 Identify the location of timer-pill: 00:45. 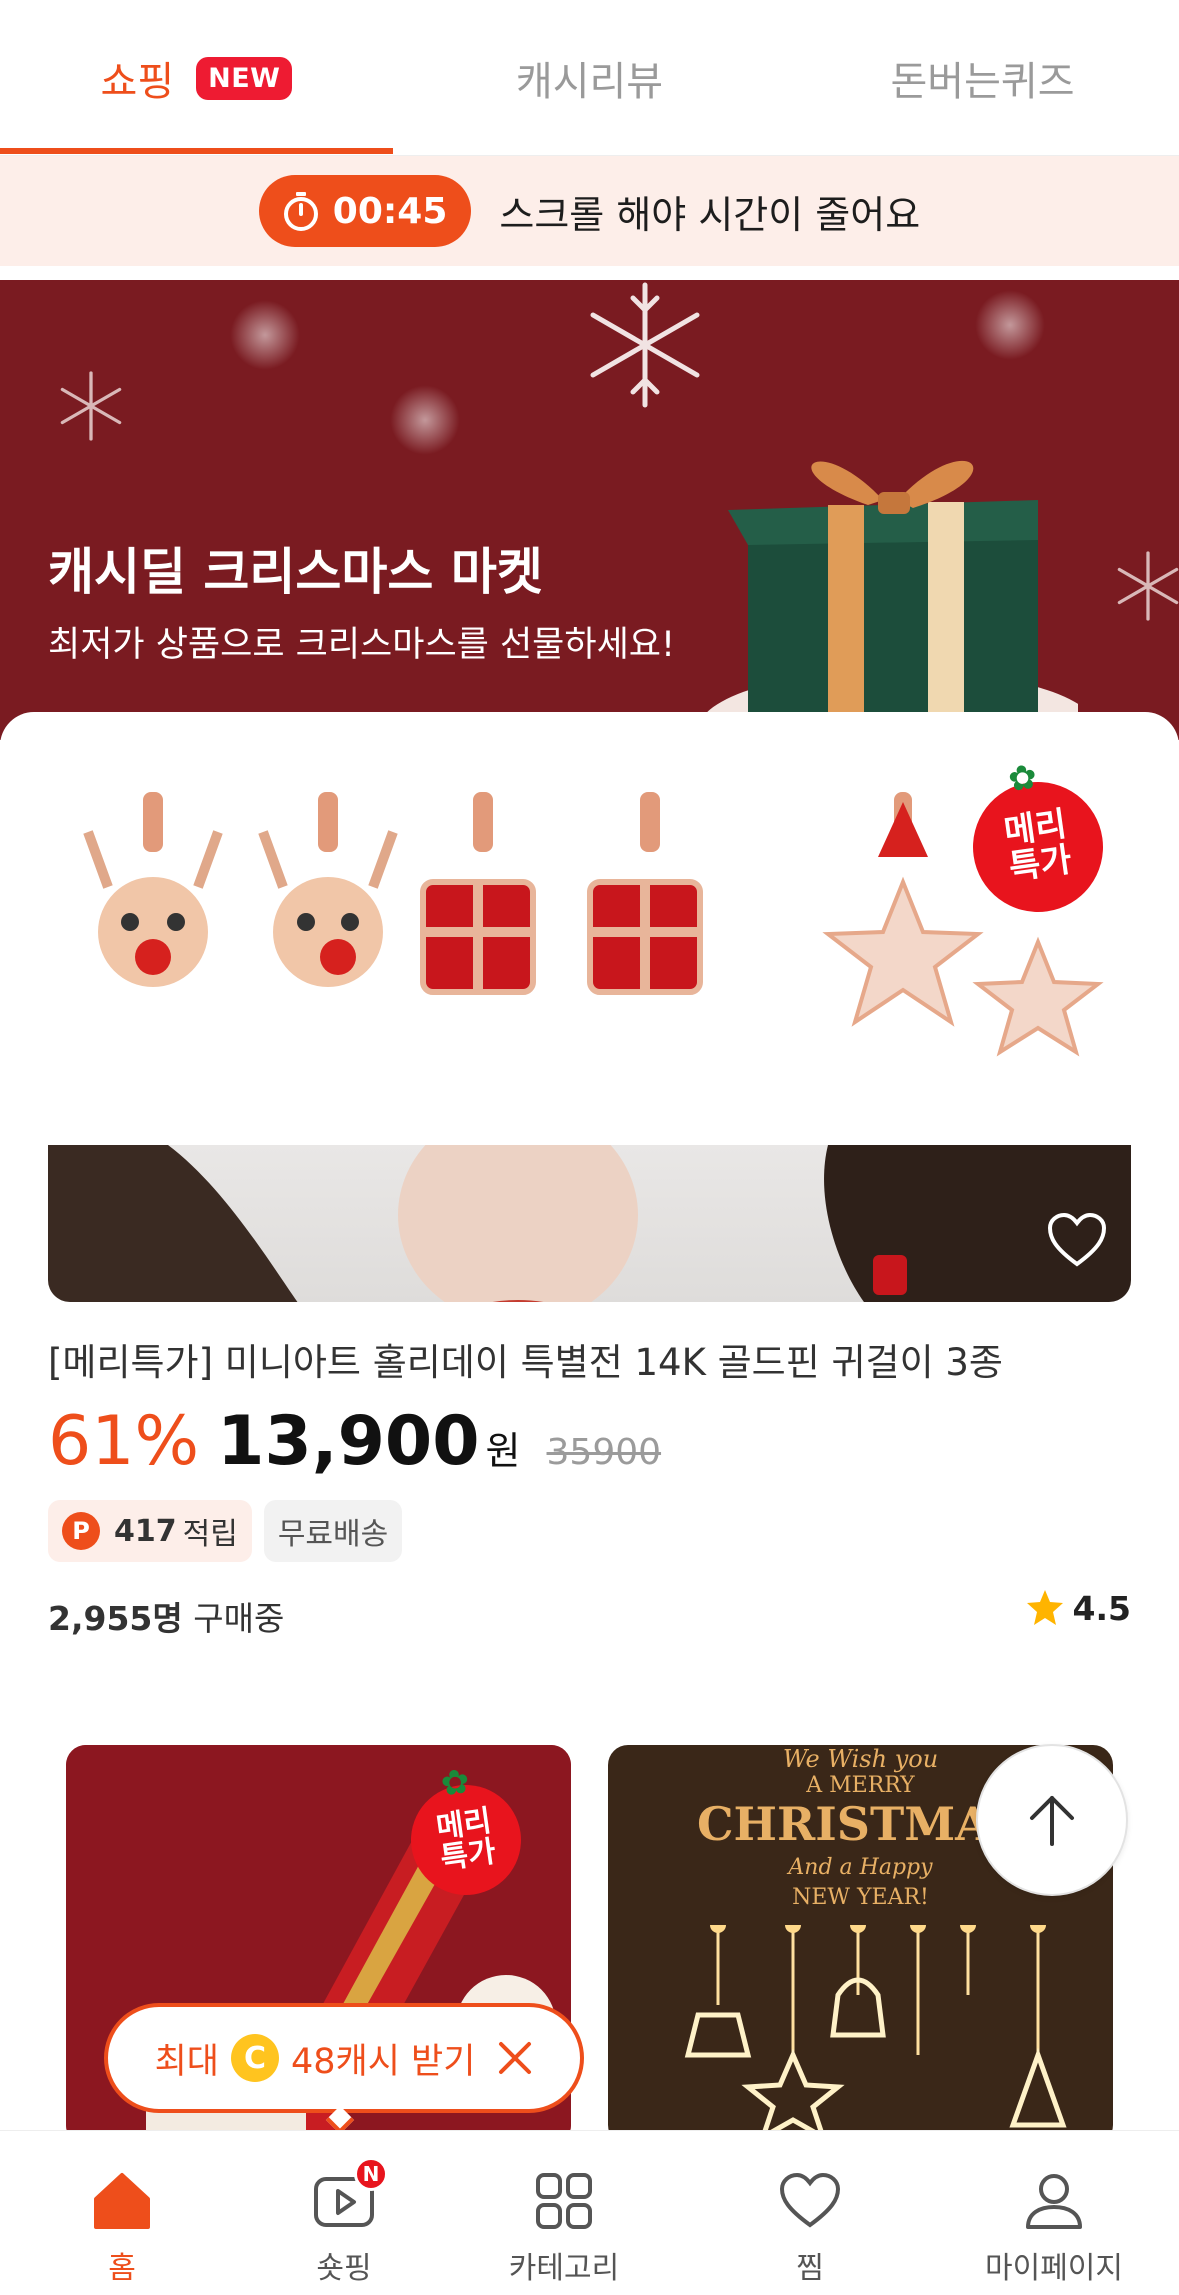
(365, 211).